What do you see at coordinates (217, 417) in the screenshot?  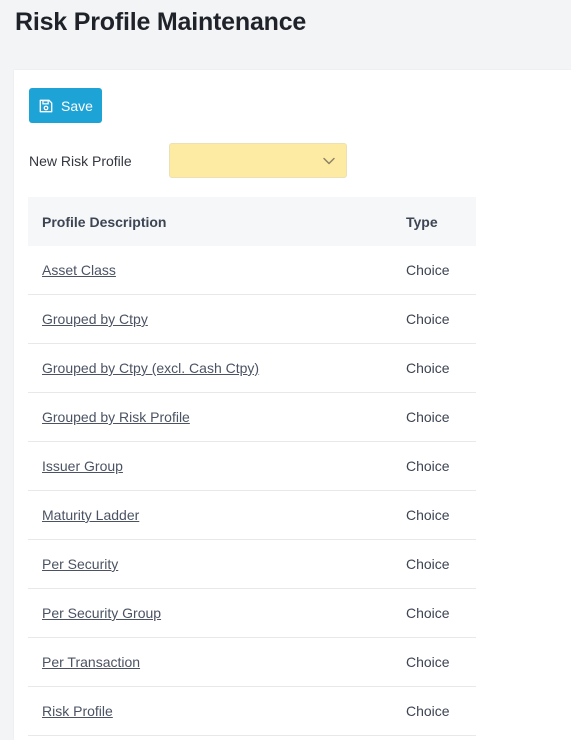 I see `description-cell: Grouped by Risk Profile` at bounding box center [217, 417].